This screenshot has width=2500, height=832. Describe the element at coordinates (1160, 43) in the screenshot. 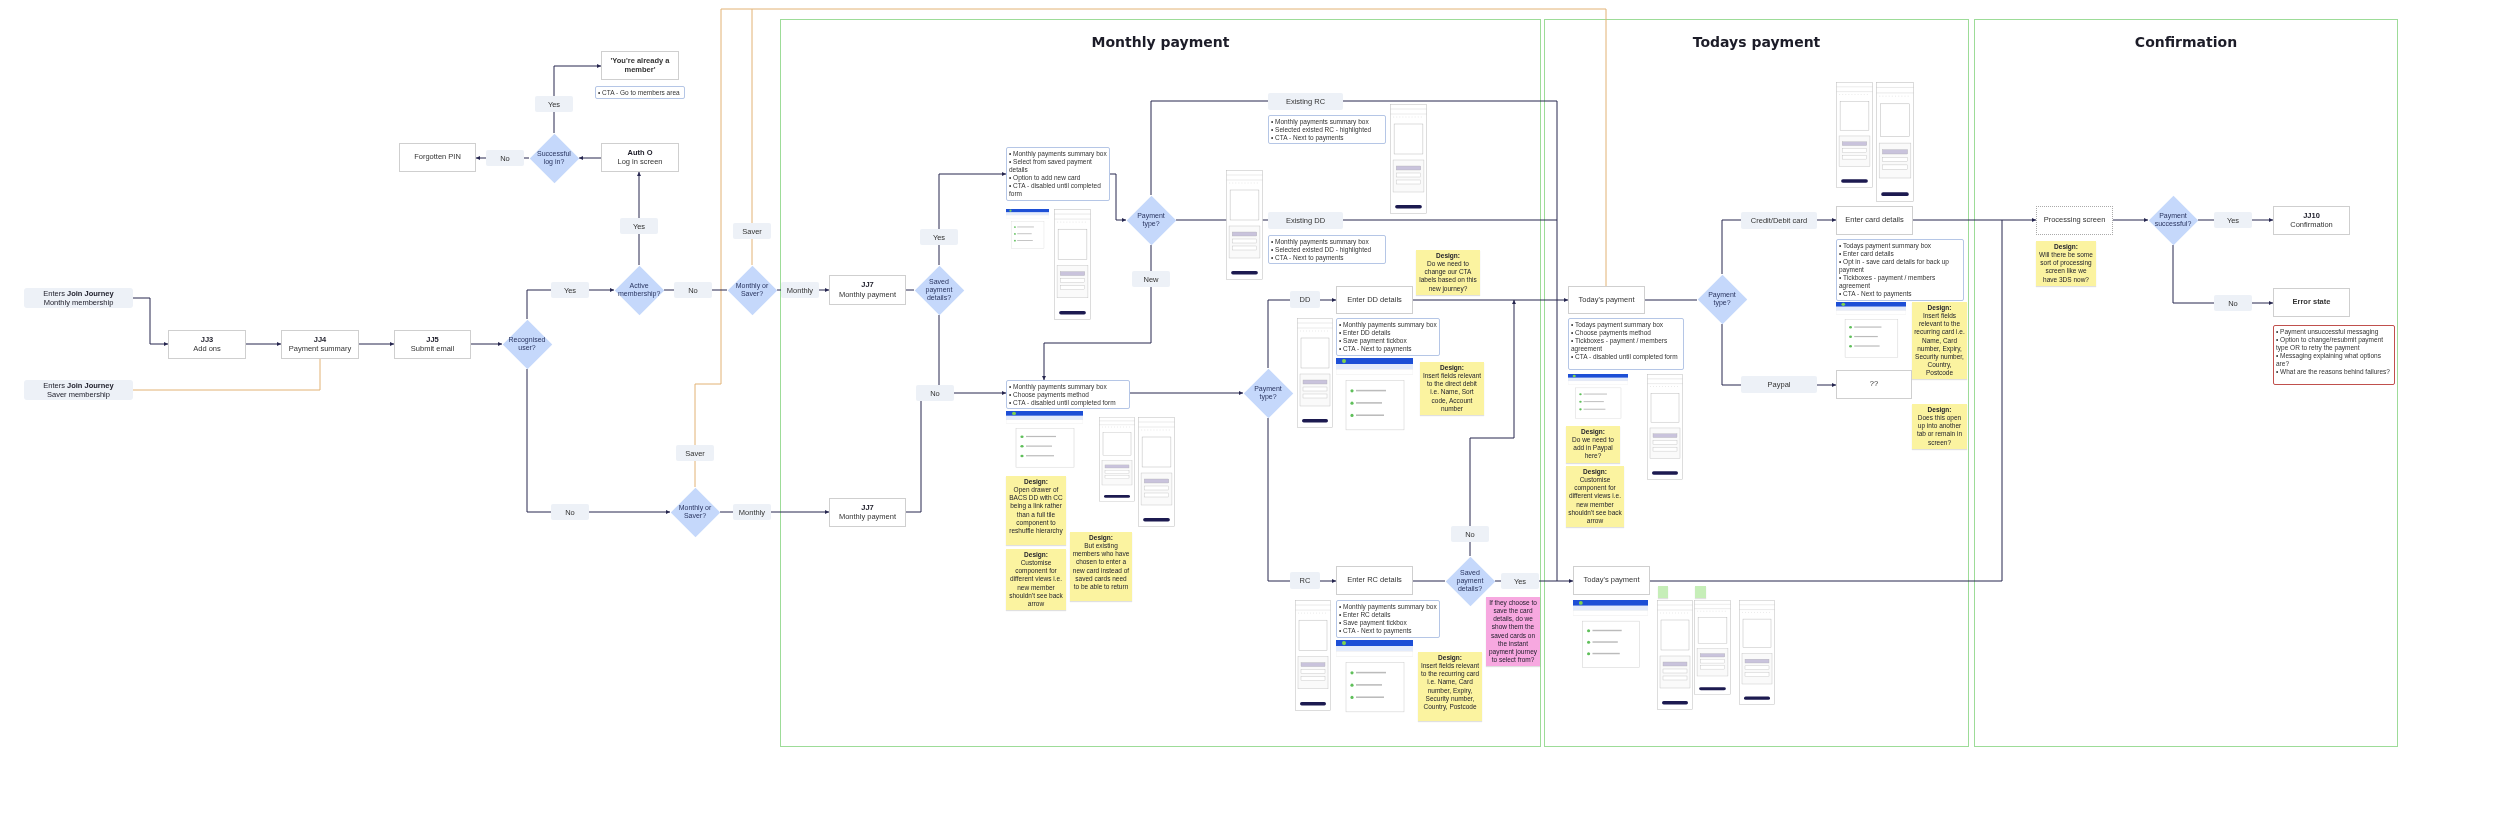

I see `section-title: Monthly payment` at that location.